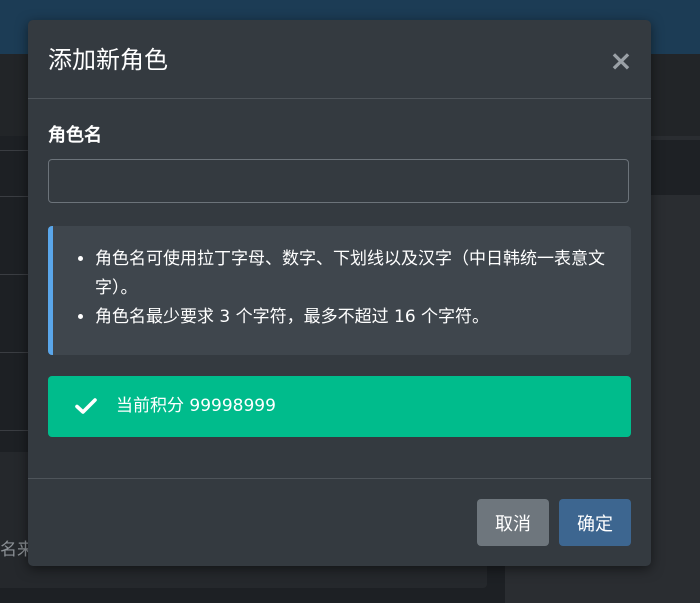 This screenshot has width=700, height=603. What do you see at coordinates (339, 59) in the screenshot?
I see `dialog-header: 添加新角色 ×` at bounding box center [339, 59].